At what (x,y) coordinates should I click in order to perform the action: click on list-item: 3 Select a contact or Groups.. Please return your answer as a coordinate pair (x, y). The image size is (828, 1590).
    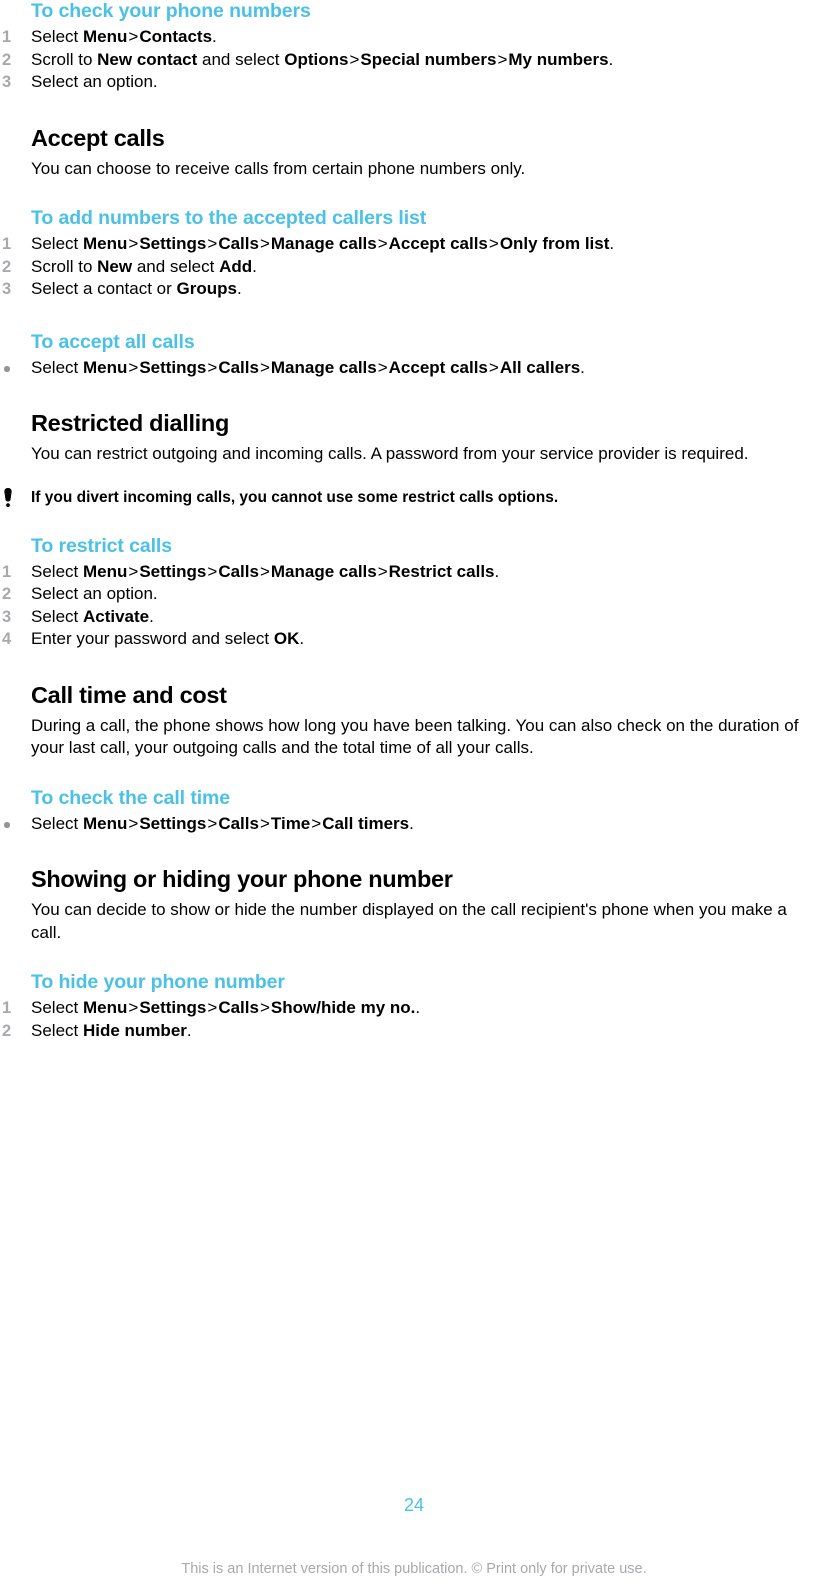
    Looking at the image, I should click on (409, 289).